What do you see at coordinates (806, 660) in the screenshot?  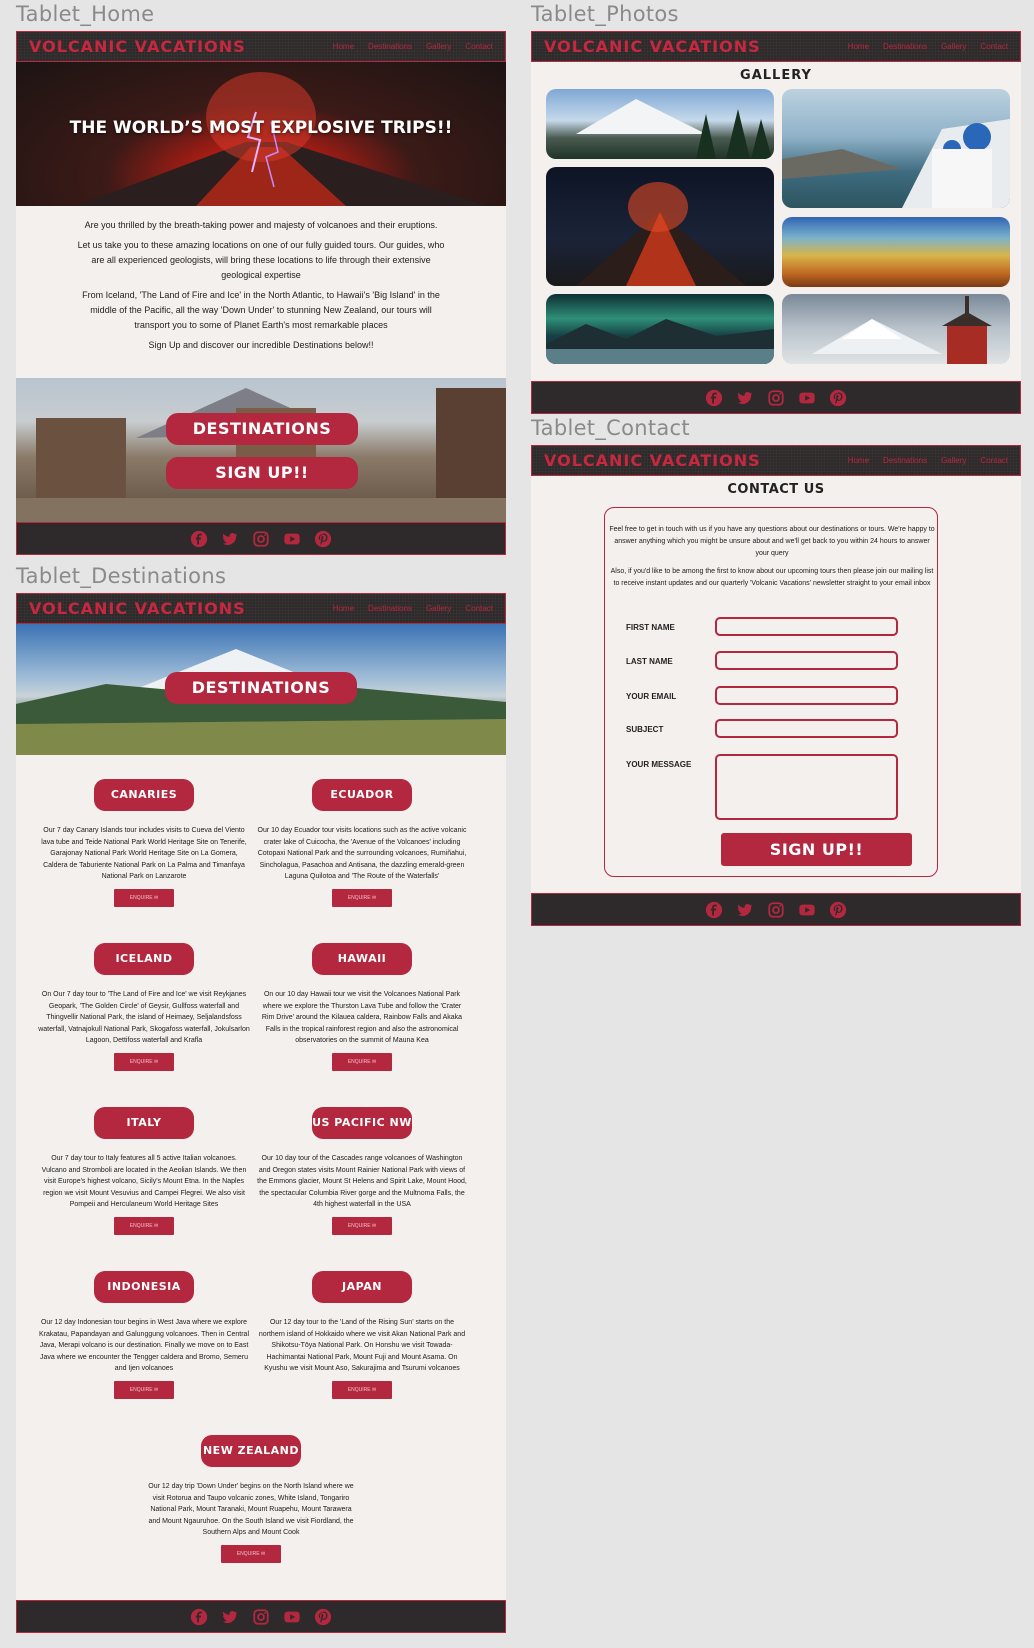 I see `last-name-input` at bounding box center [806, 660].